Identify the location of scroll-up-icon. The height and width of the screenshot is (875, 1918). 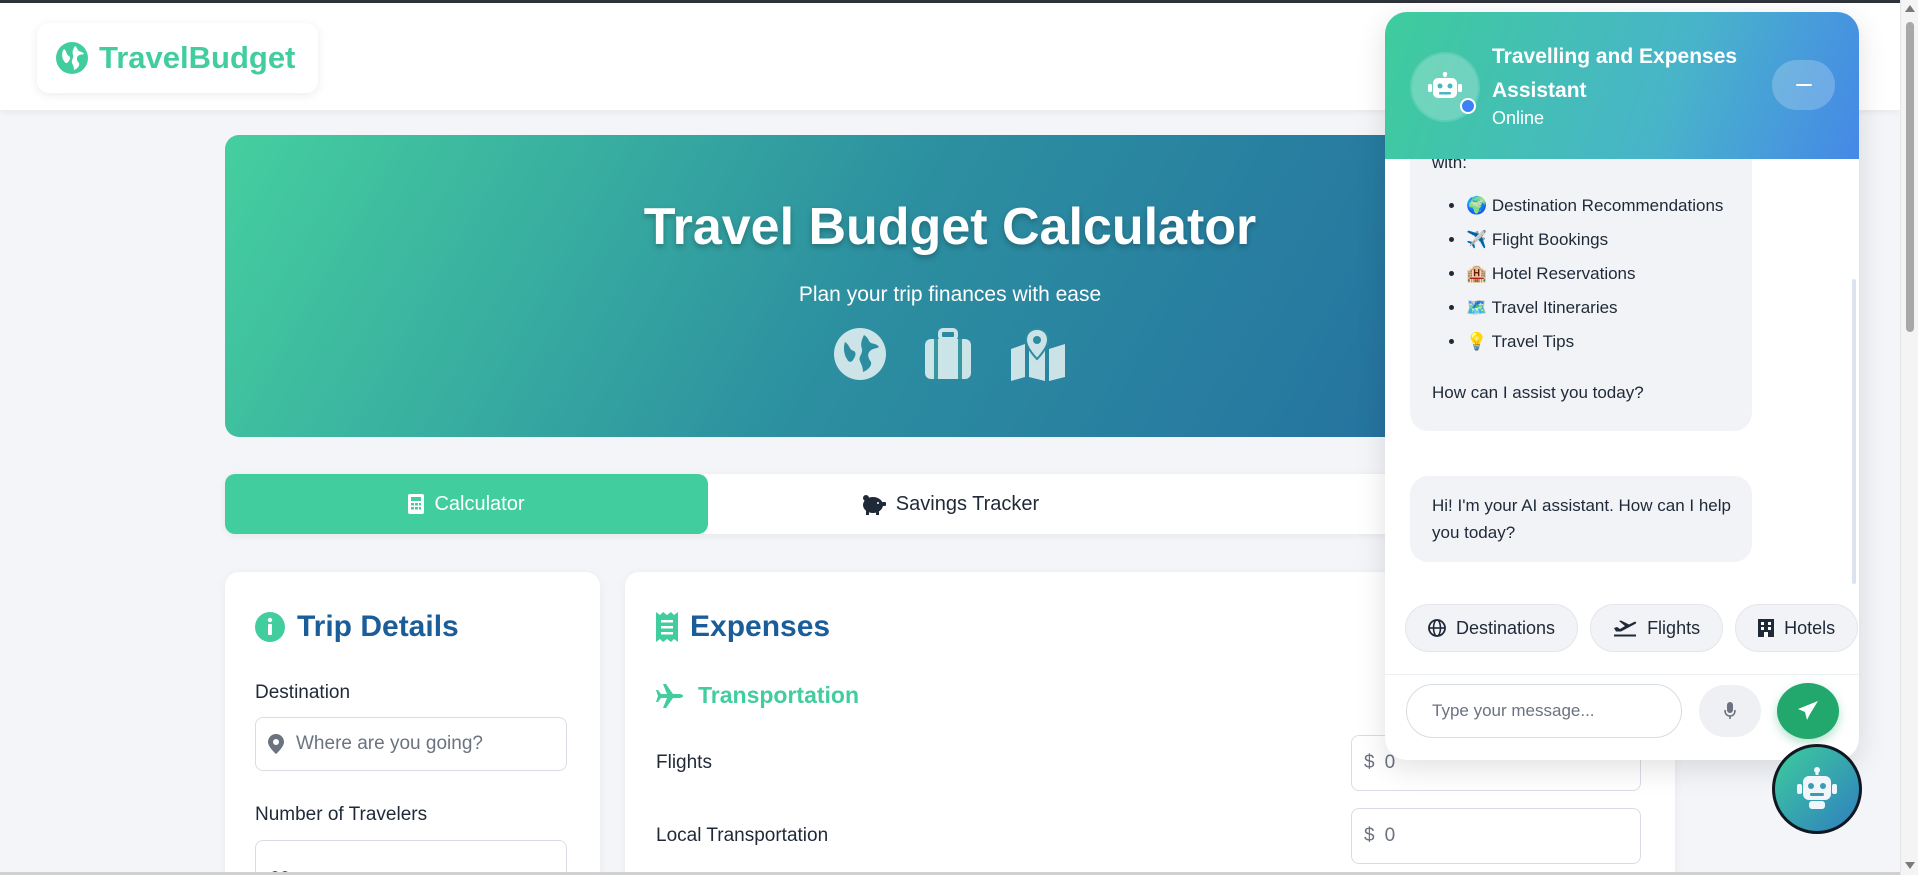
(1910, 8).